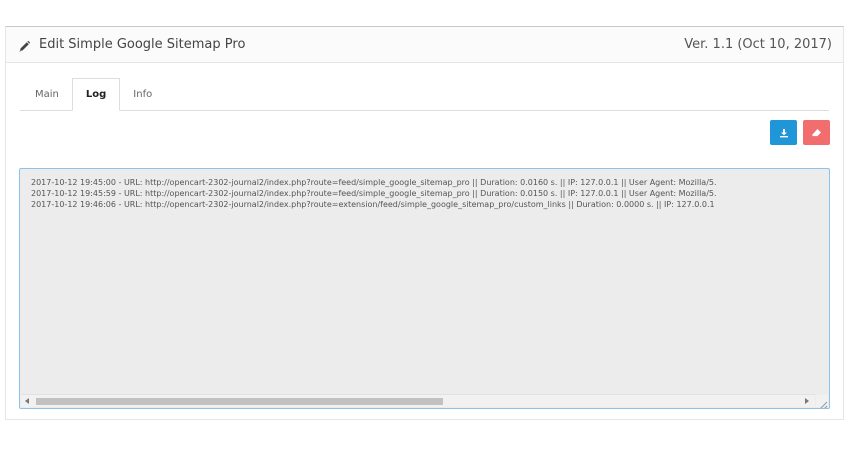 The height and width of the screenshot is (456, 852). I want to click on panel-body: Main Log Info, so click(424, 94).